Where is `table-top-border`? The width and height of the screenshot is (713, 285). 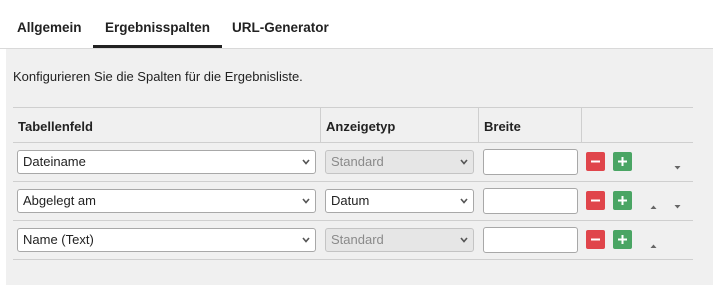 table-top-border is located at coordinates (353, 107).